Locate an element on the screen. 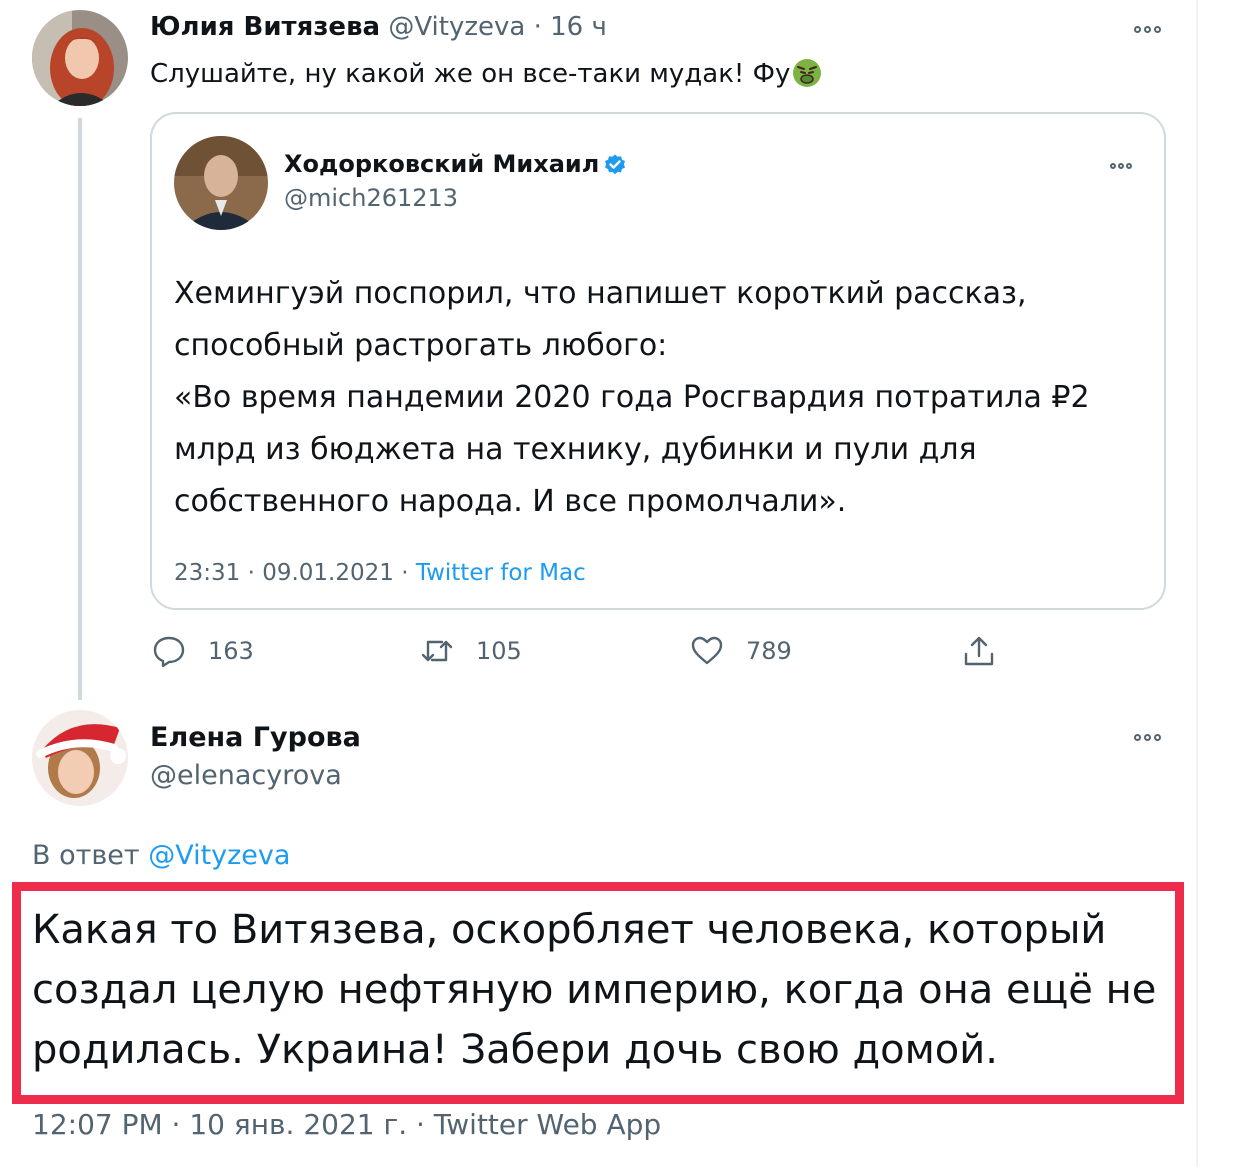 This screenshot has width=1256, height=1167. thread-connector-line is located at coordinates (80, 409).